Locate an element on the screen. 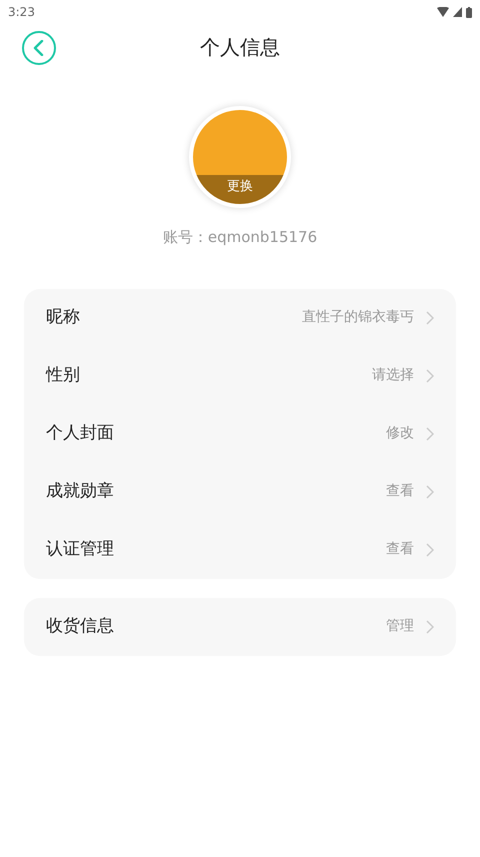 The image size is (480, 857). wifi-icon is located at coordinates (443, 12).